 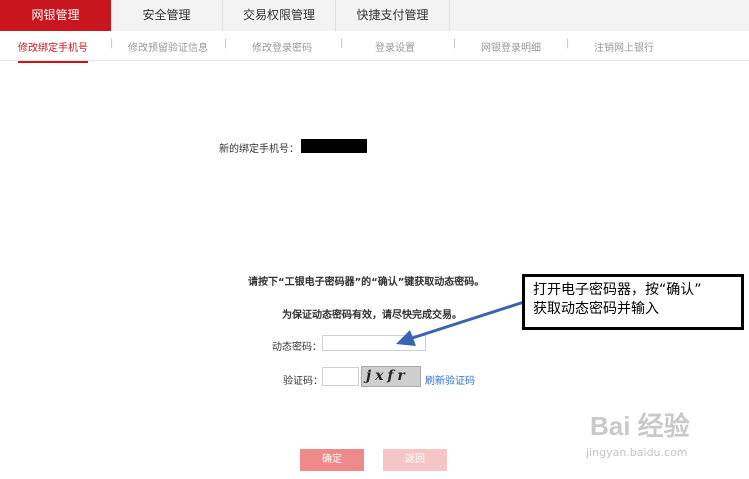 What do you see at coordinates (640, 426) in the screenshot?
I see `watermark-logo: Bai 经验` at bounding box center [640, 426].